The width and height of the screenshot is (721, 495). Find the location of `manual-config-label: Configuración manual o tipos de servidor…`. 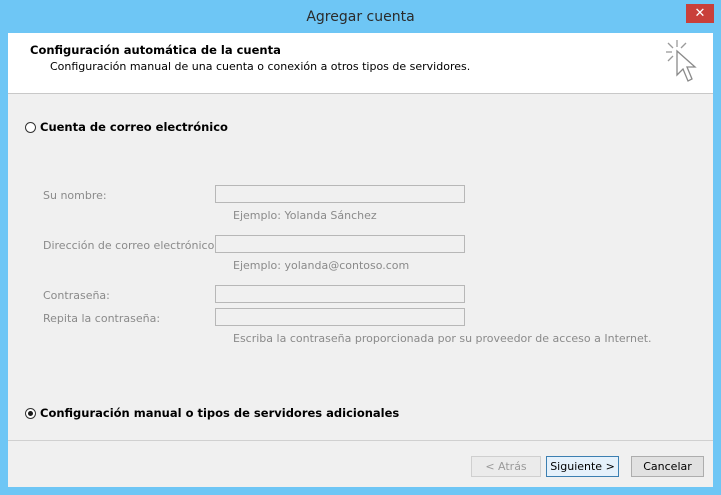

manual-config-label: Configuración manual o tipos de servidor… is located at coordinates (220, 413).